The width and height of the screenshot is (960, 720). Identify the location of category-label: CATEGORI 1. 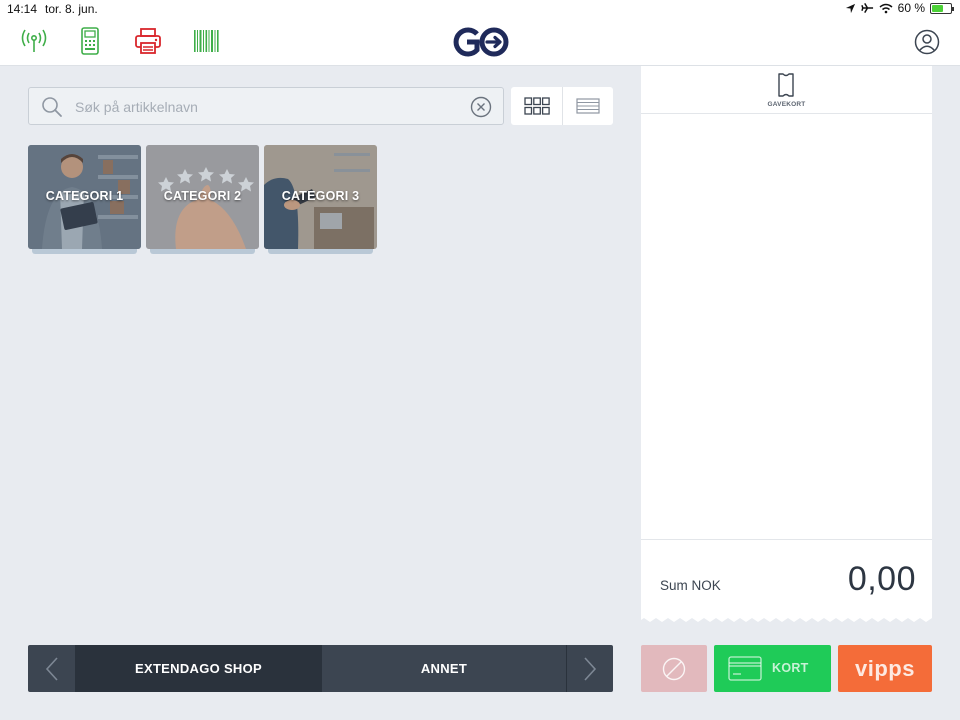
(84, 196).